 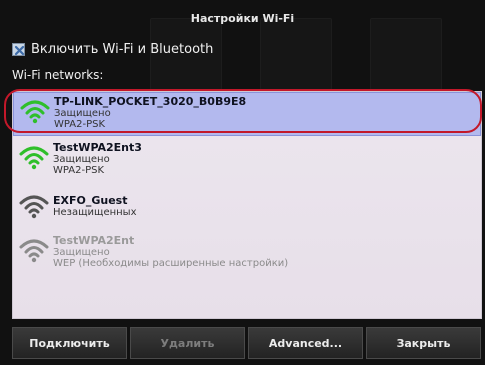 I want to click on delete-button: Удалить, so click(x=187, y=343).